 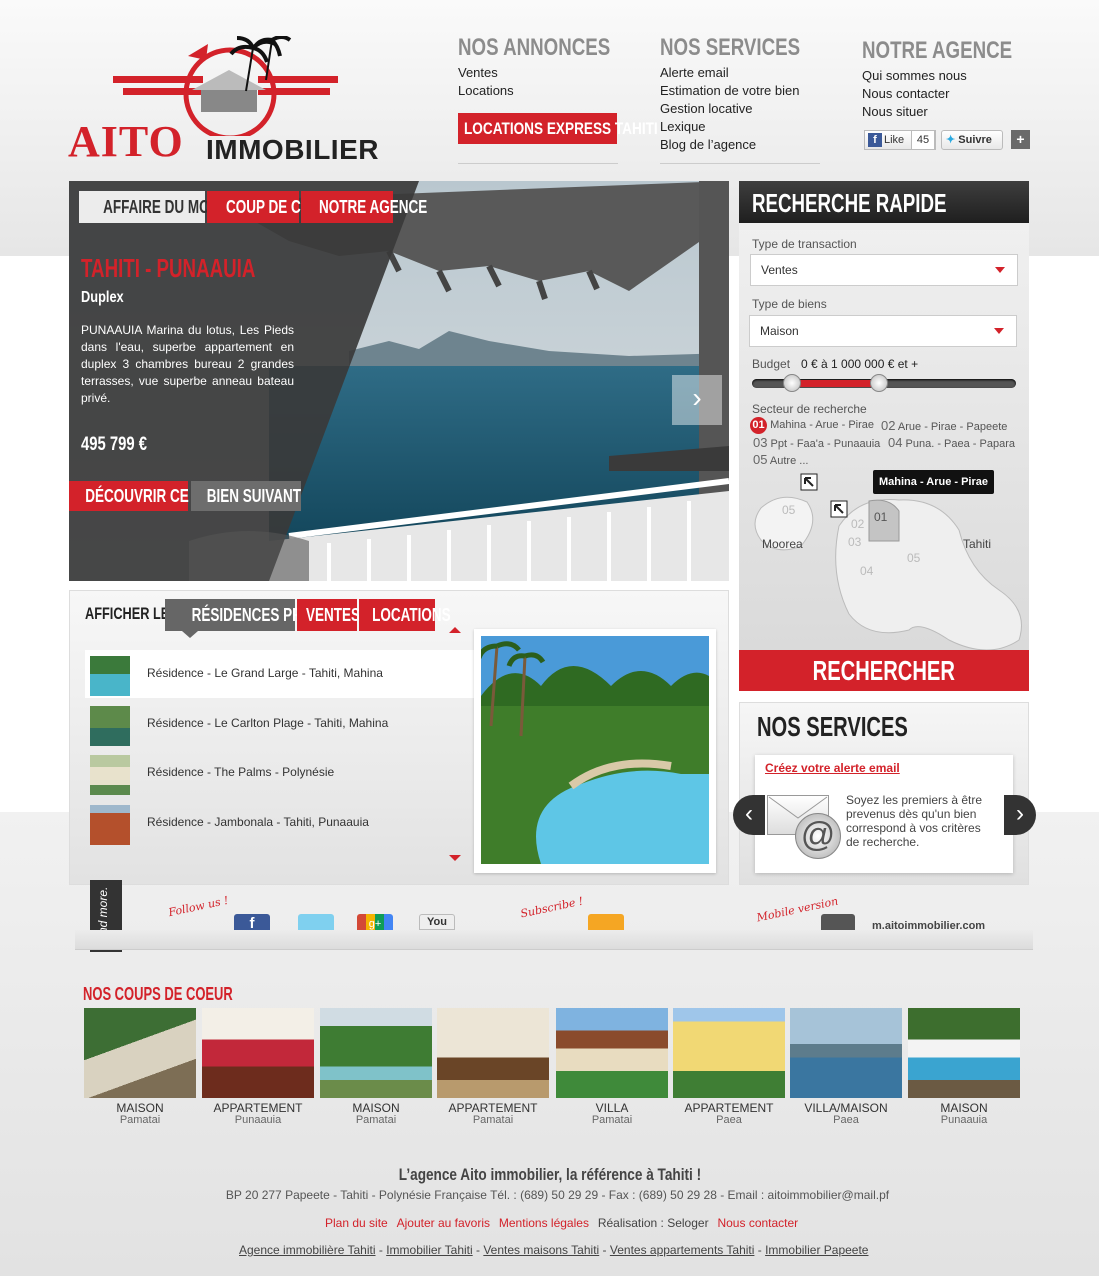 What do you see at coordinates (958, 112) in the screenshot?
I see `nav-link-situer: Nous situer` at bounding box center [958, 112].